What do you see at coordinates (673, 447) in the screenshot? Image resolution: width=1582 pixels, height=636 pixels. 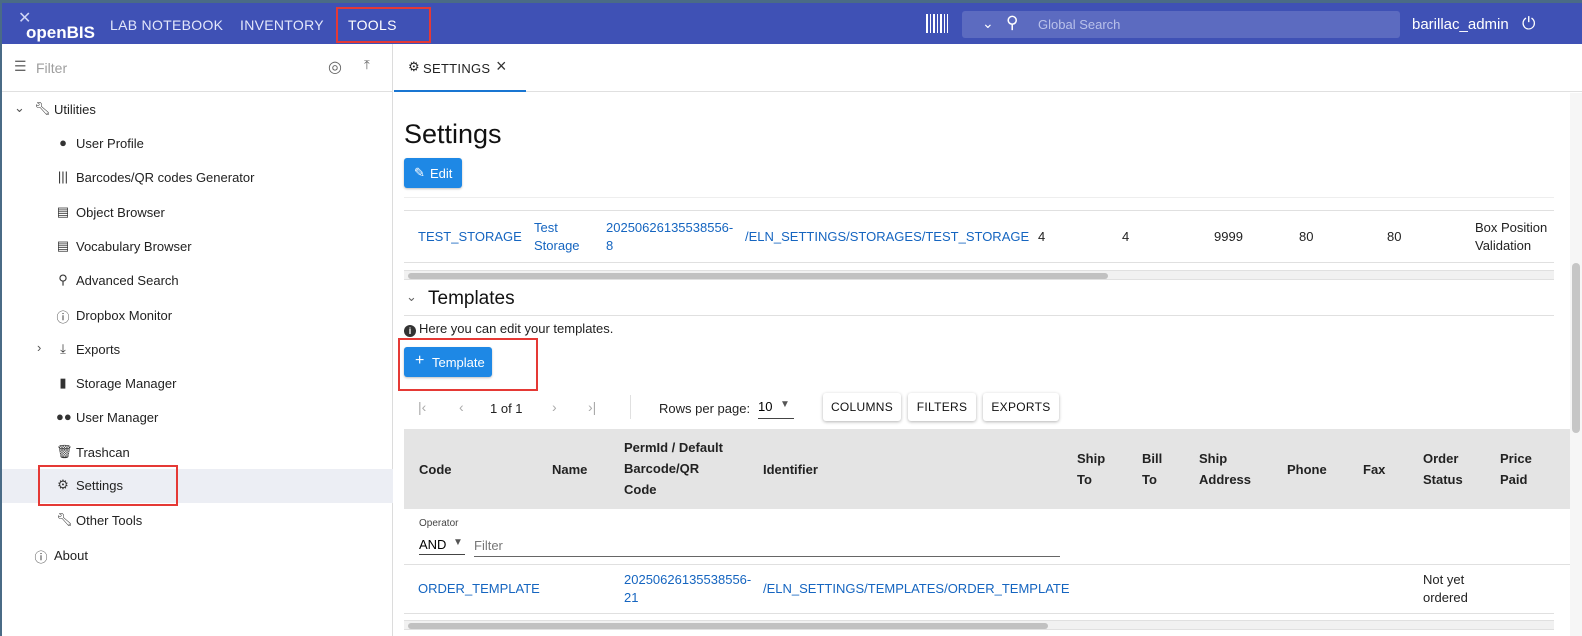 I see `column-header-permid: PermId / Default` at bounding box center [673, 447].